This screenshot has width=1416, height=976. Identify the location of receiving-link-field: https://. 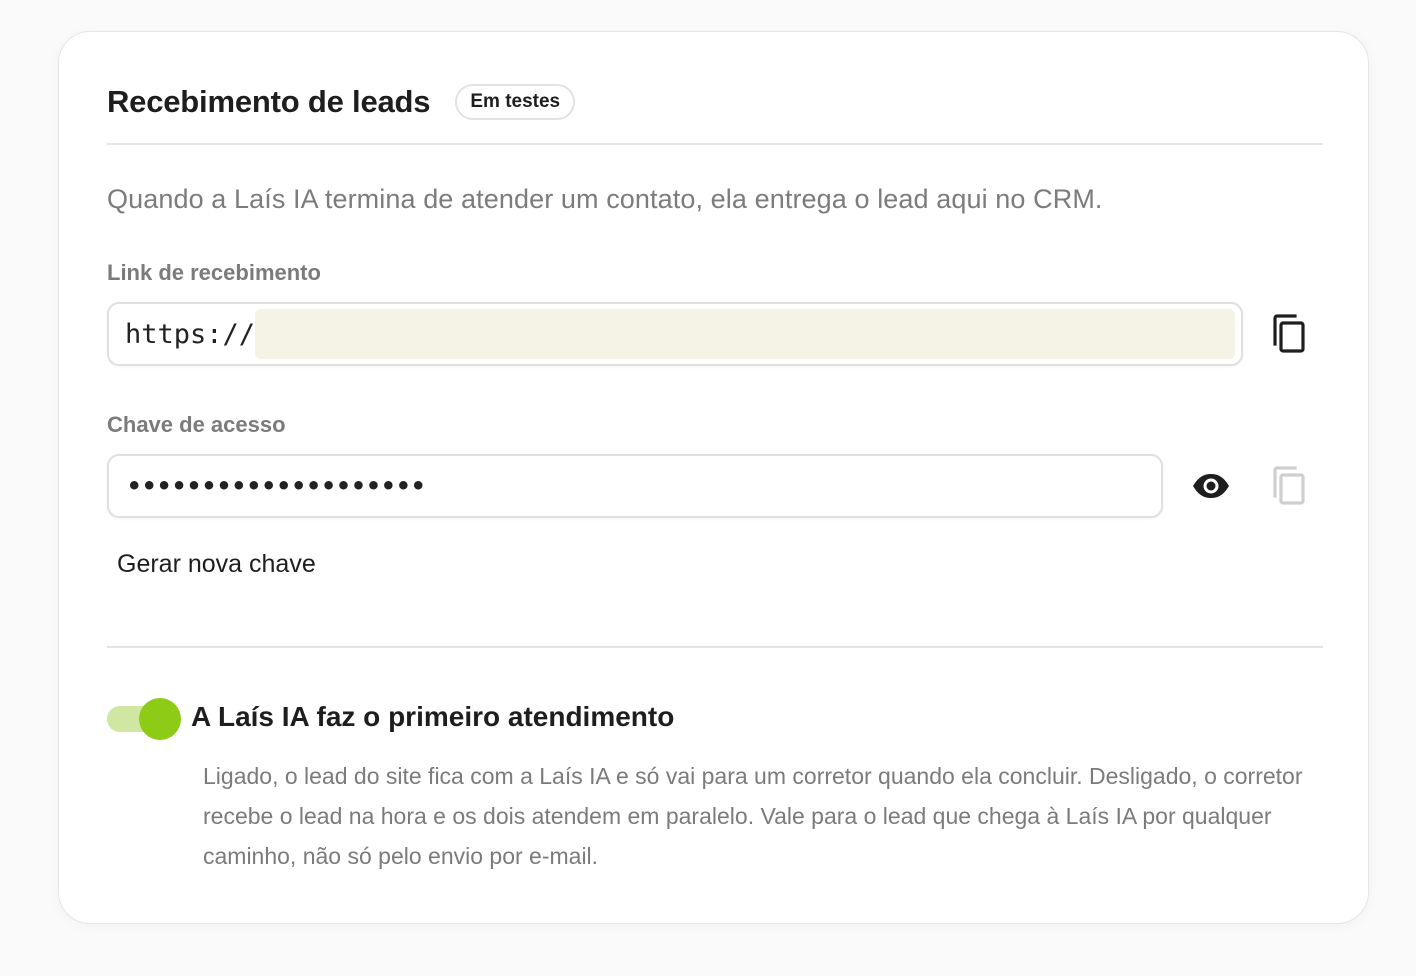
(675, 334).